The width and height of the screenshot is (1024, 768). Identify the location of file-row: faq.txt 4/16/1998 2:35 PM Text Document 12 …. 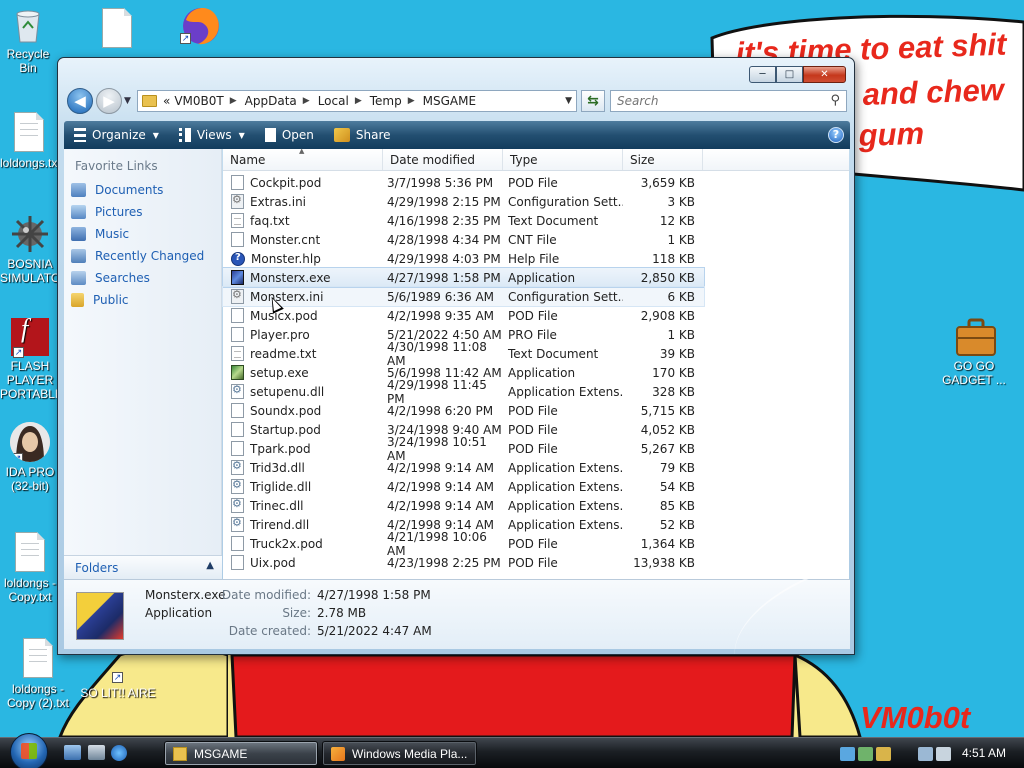
(536, 220).